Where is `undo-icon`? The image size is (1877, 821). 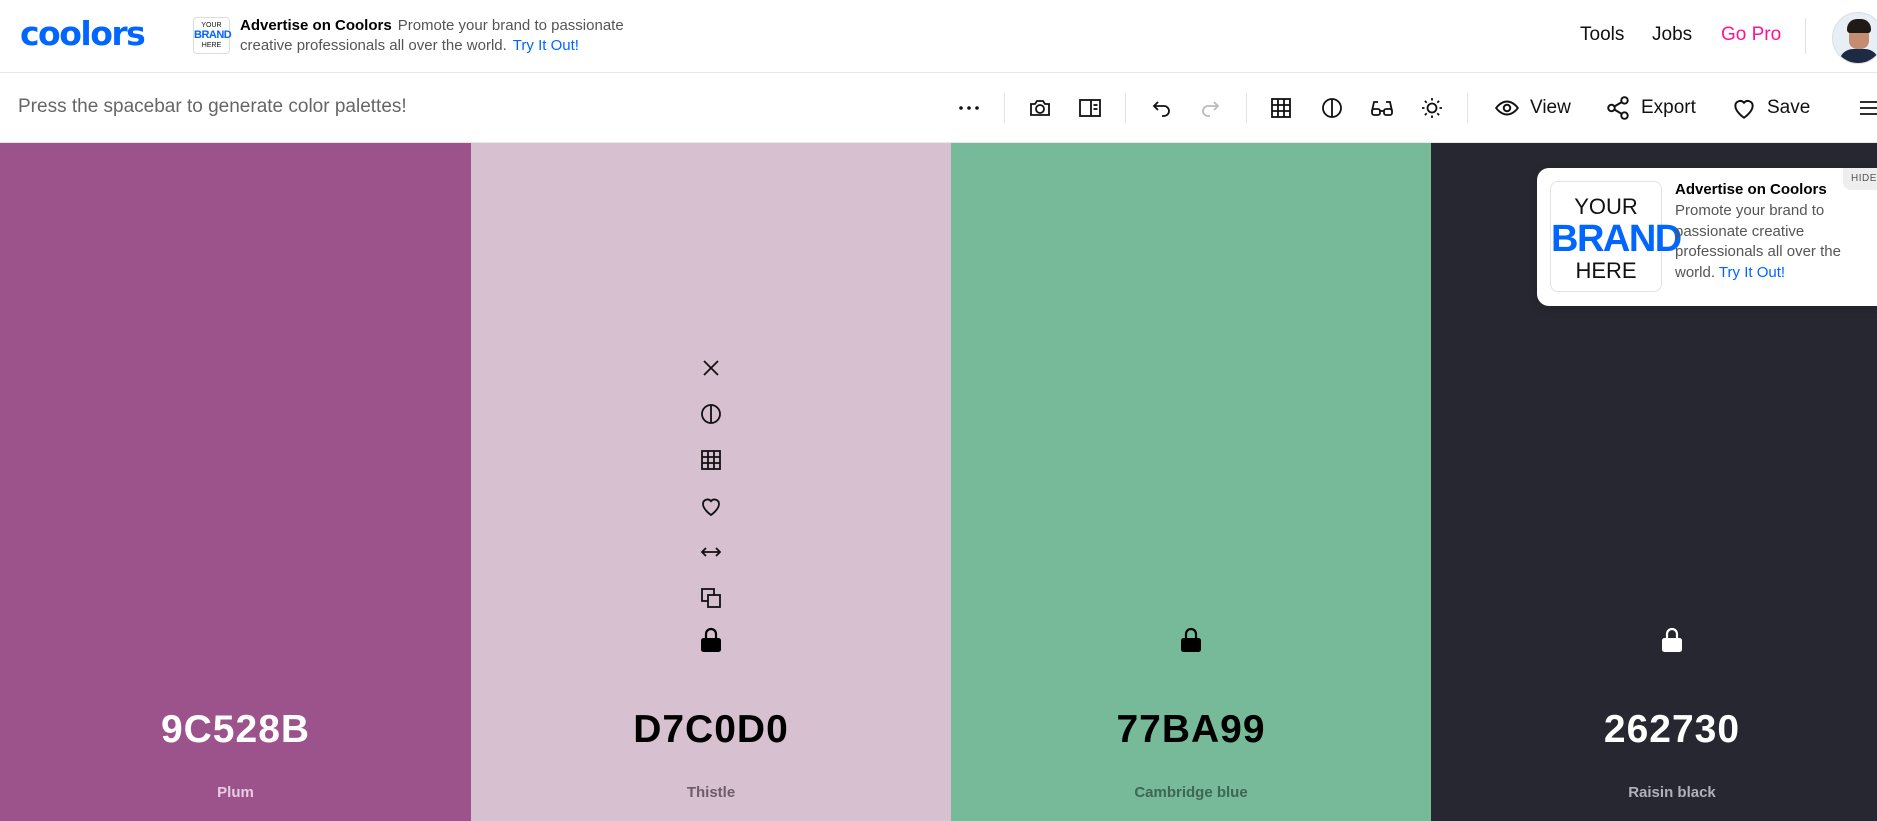 undo-icon is located at coordinates (1161, 108).